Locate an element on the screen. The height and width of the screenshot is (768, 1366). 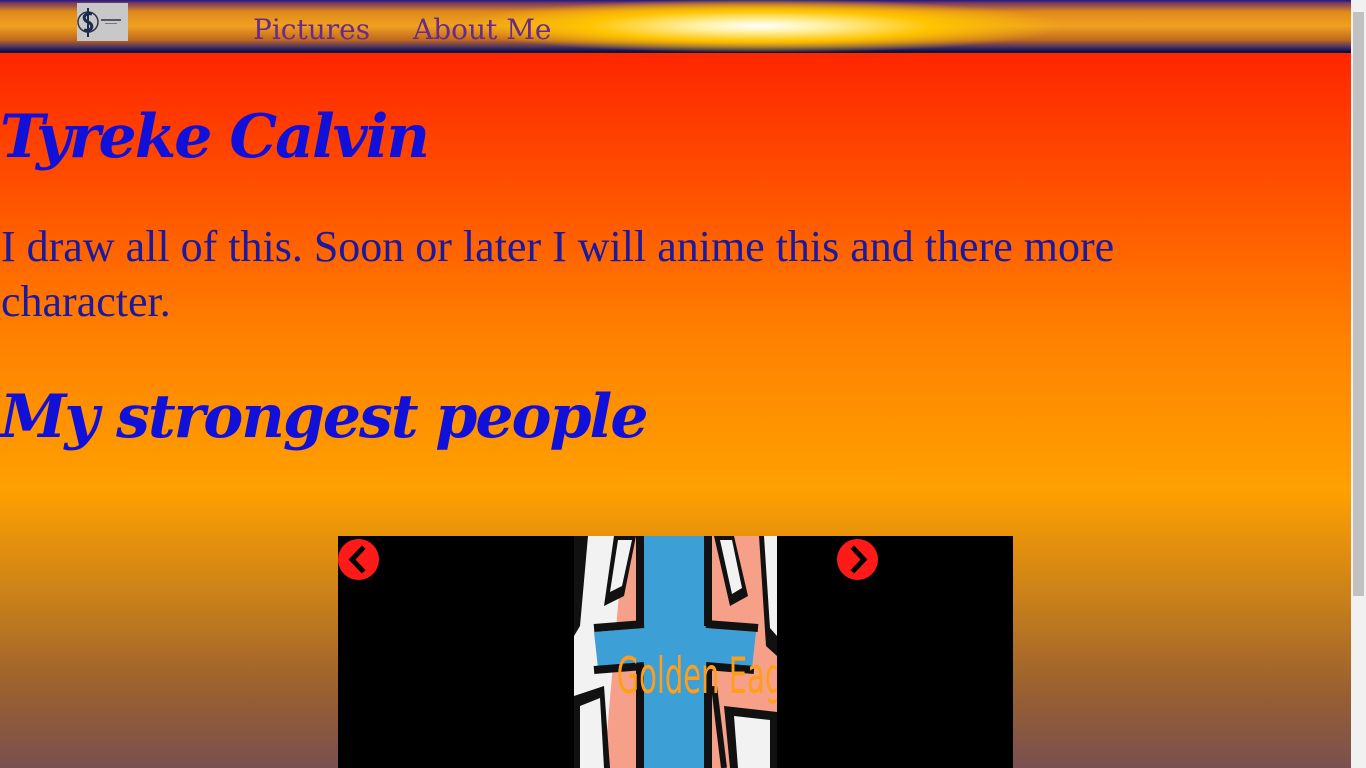
page-scrollbar is located at coordinates (1358, 384).